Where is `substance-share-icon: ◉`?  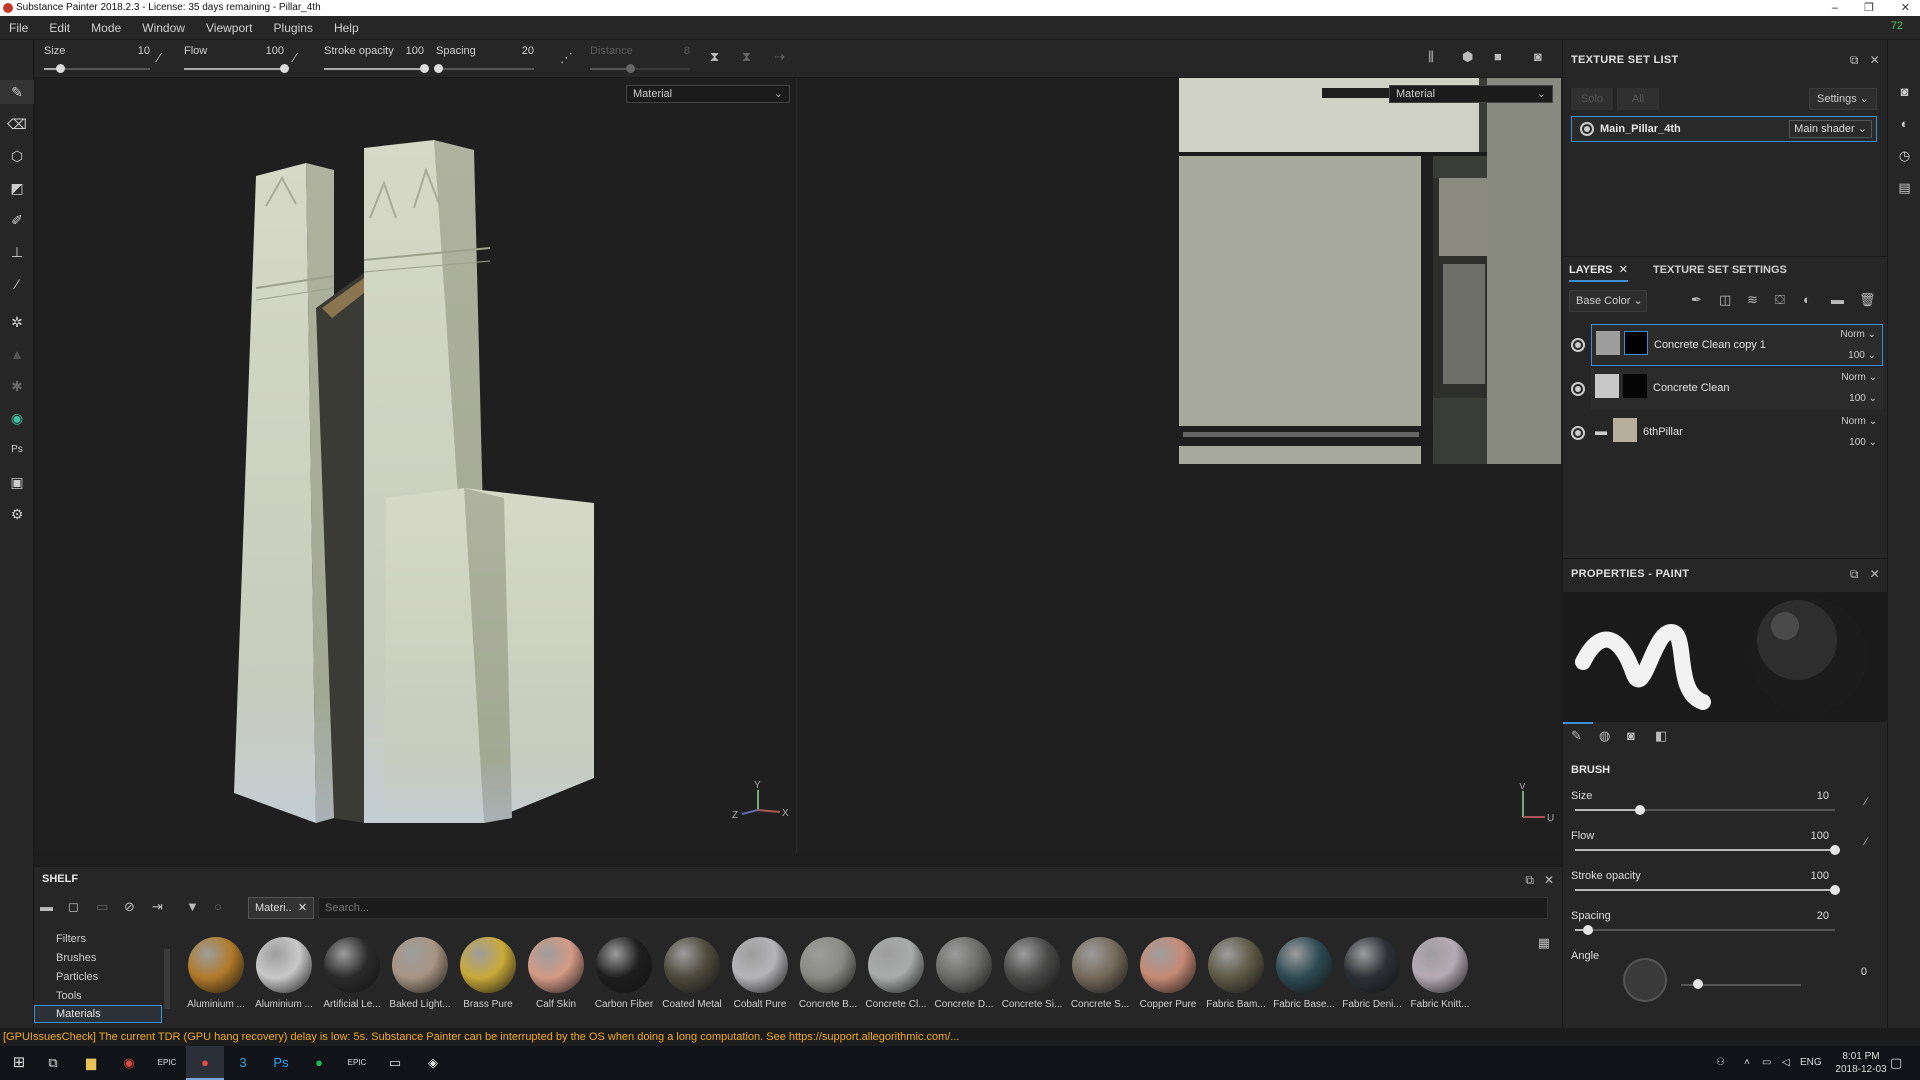 substance-share-icon: ◉ is located at coordinates (17, 418).